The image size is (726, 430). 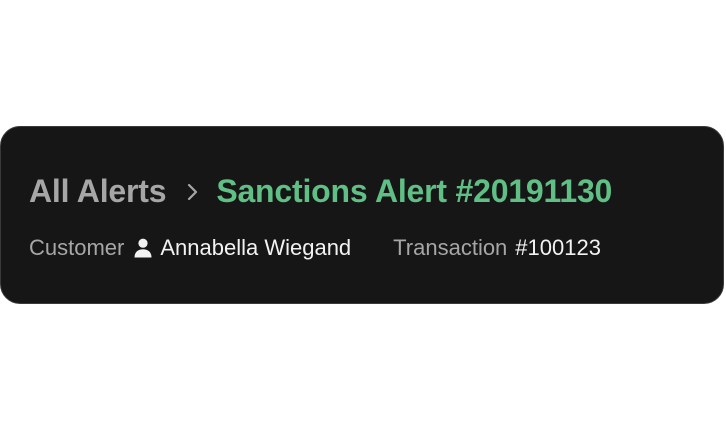 What do you see at coordinates (558, 248) in the screenshot?
I see `transaction-id: #100123` at bounding box center [558, 248].